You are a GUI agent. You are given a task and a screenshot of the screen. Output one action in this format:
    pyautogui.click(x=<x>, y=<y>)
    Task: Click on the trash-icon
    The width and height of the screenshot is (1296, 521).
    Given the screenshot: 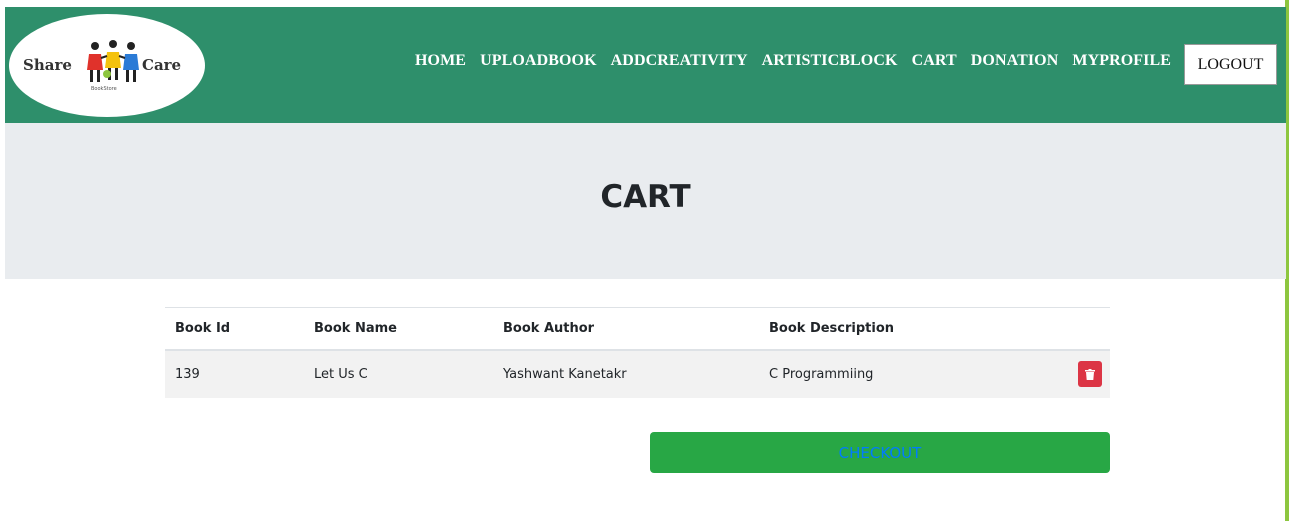 What is the action you would take?
    pyautogui.click(x=1090, y=374)
    